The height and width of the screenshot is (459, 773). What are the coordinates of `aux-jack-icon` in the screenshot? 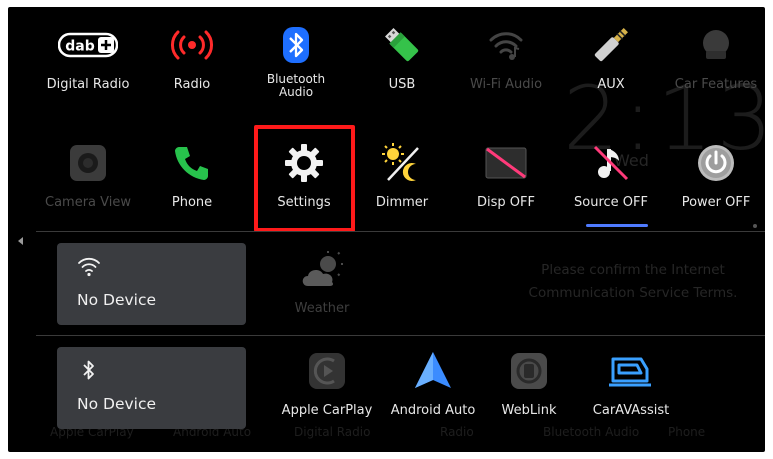 It's located at (611, 45).